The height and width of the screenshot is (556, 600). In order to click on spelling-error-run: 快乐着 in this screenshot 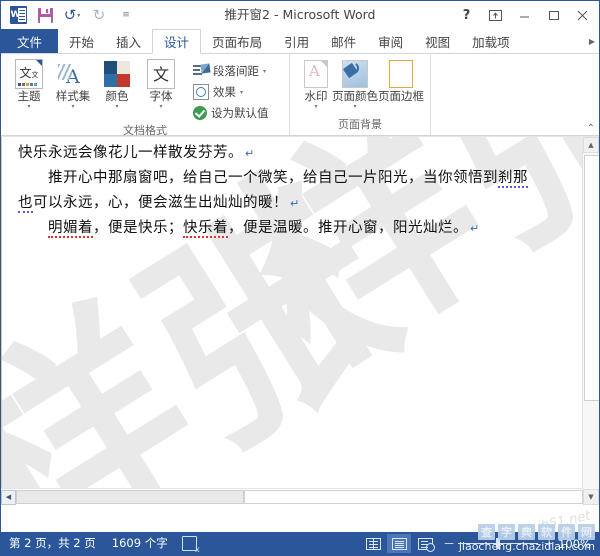, I will do `click(205, 229)`.